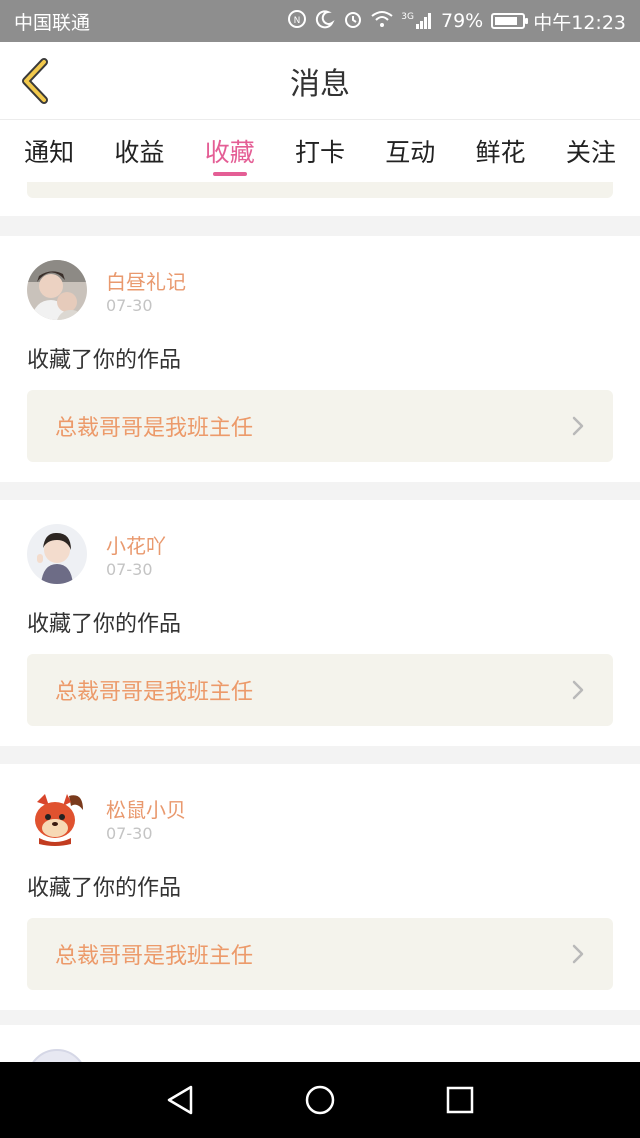  I want to click on tab-label: 收益, so click(139, 152).